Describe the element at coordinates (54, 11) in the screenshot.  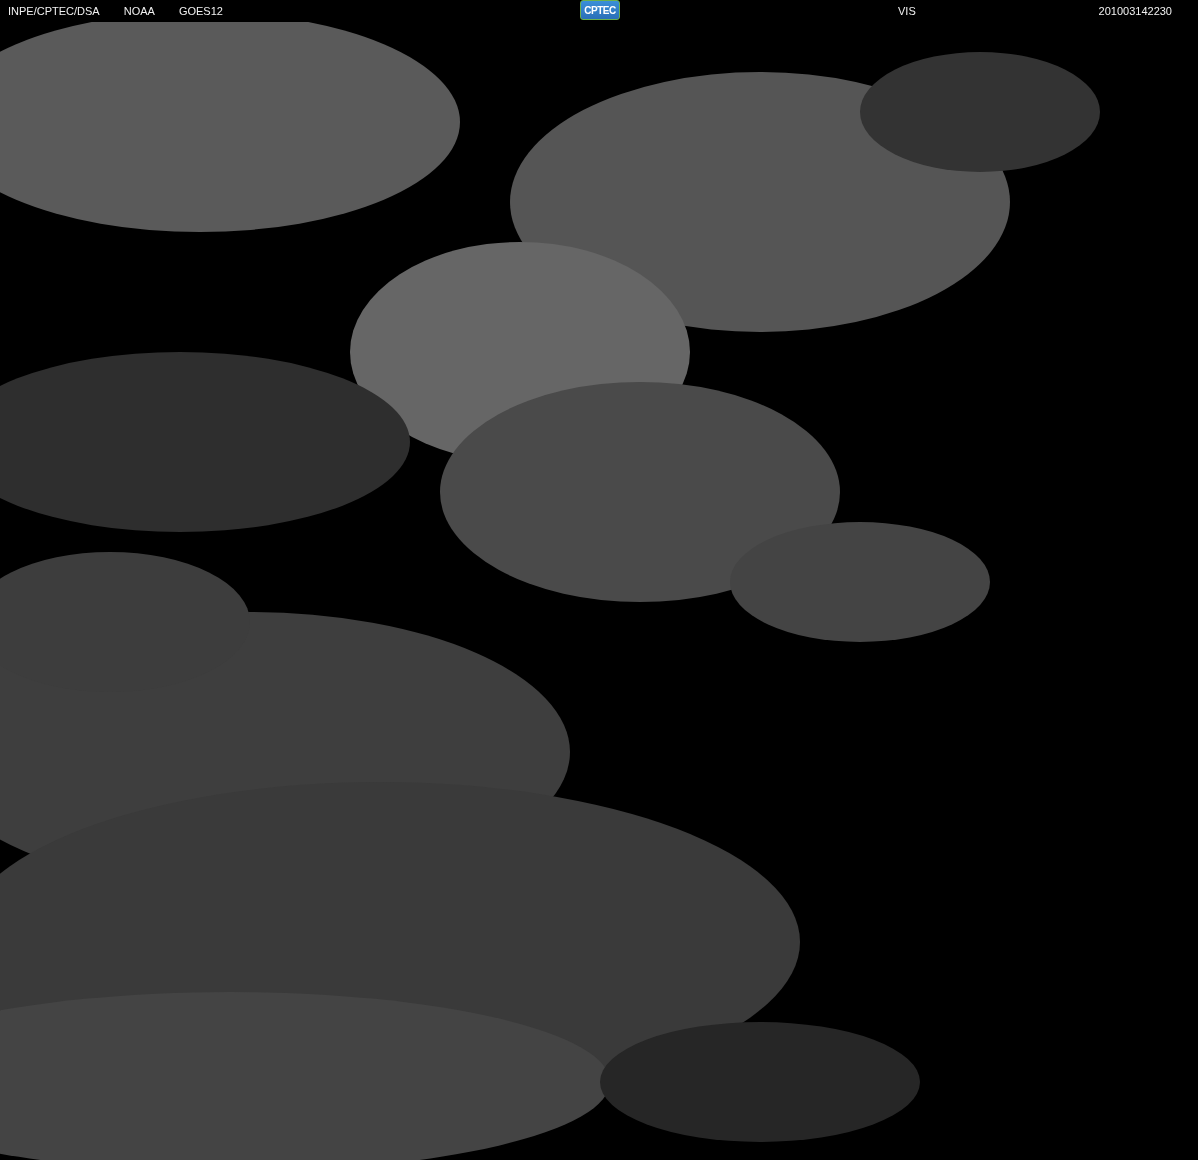
I see `source-label: INPE/CPTEC/DSA` at that location.